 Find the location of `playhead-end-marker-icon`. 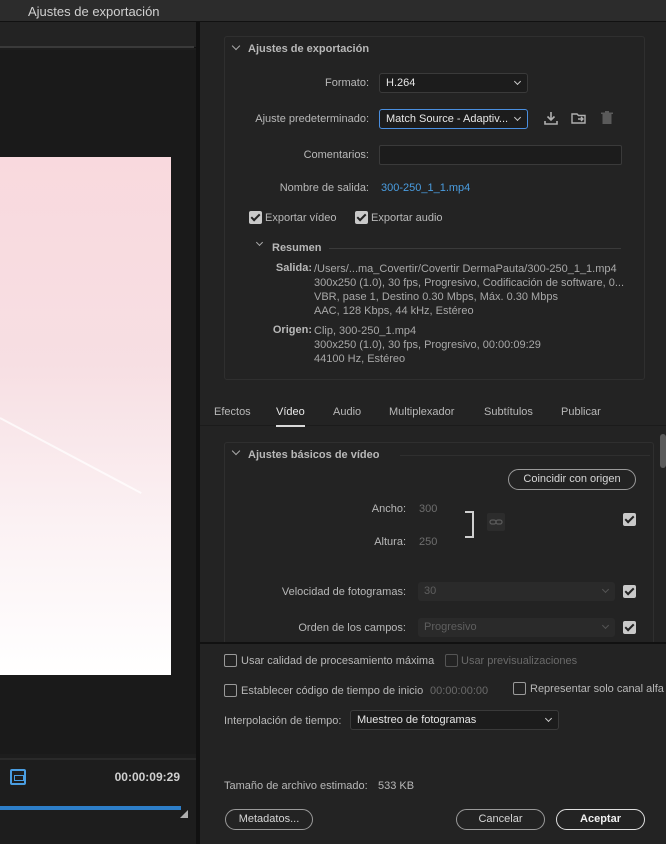

playhead-end-marker-icon is located at coordinates (184, 814).